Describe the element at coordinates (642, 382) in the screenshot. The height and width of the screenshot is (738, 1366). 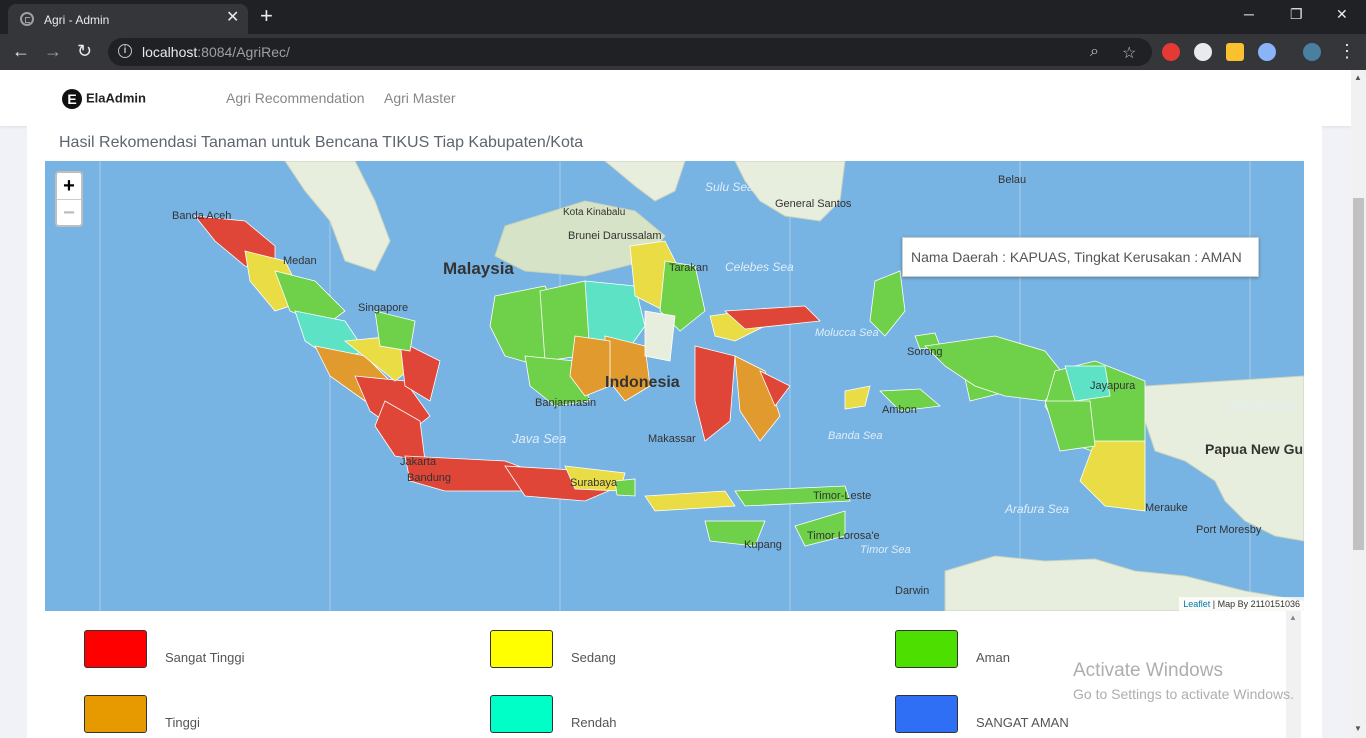
I see `map-label-indonesia: Indonesia` at that location.